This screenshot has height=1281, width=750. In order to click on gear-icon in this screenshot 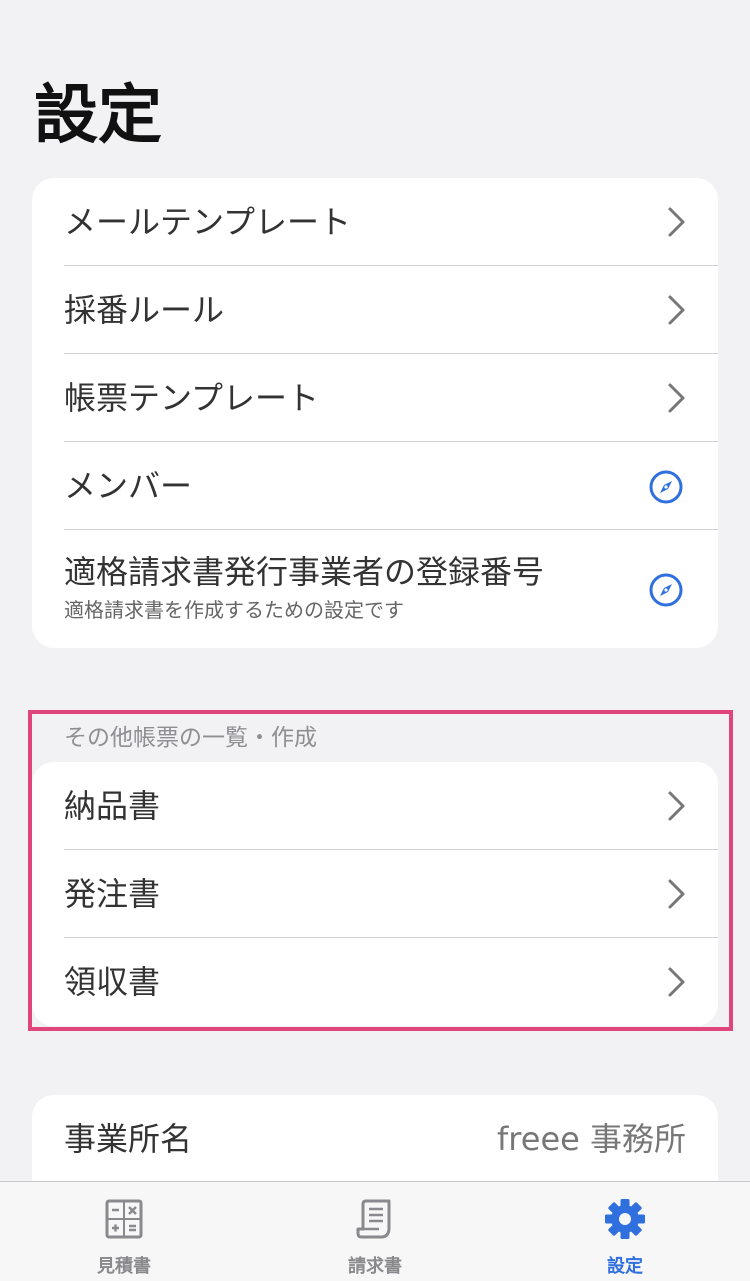, I will do `click(625, 1219)`.